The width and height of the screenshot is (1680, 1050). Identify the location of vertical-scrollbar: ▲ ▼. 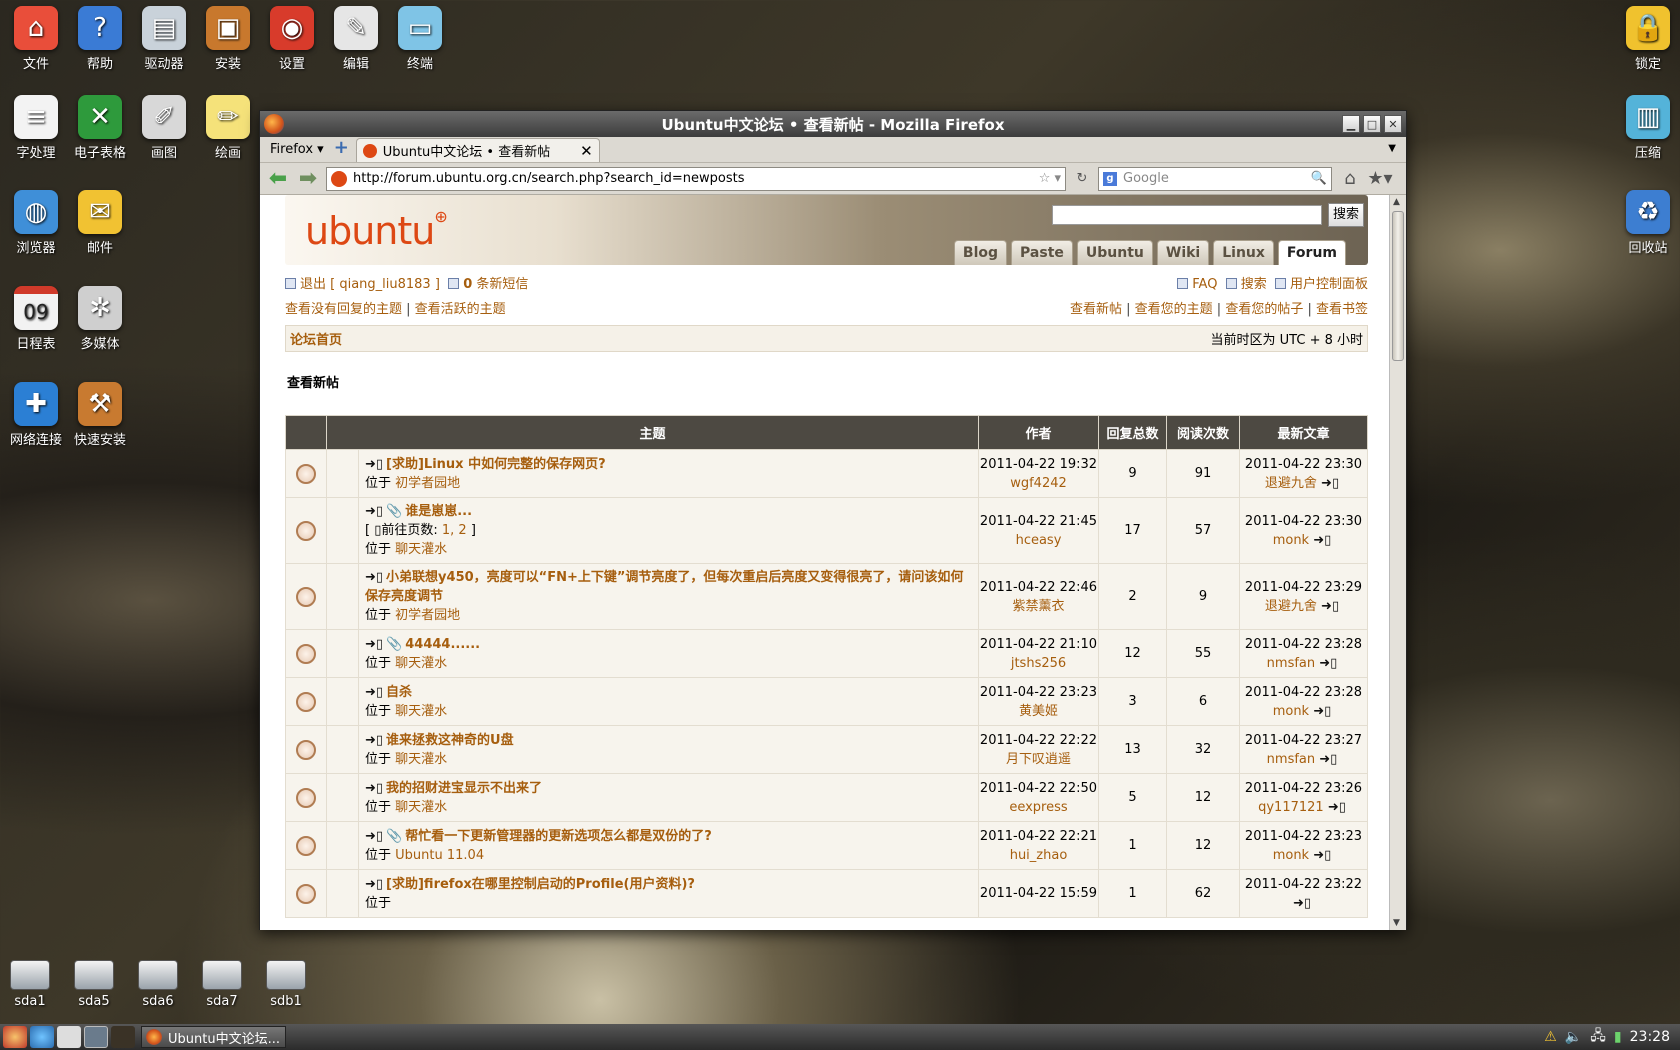
(1397, 562).